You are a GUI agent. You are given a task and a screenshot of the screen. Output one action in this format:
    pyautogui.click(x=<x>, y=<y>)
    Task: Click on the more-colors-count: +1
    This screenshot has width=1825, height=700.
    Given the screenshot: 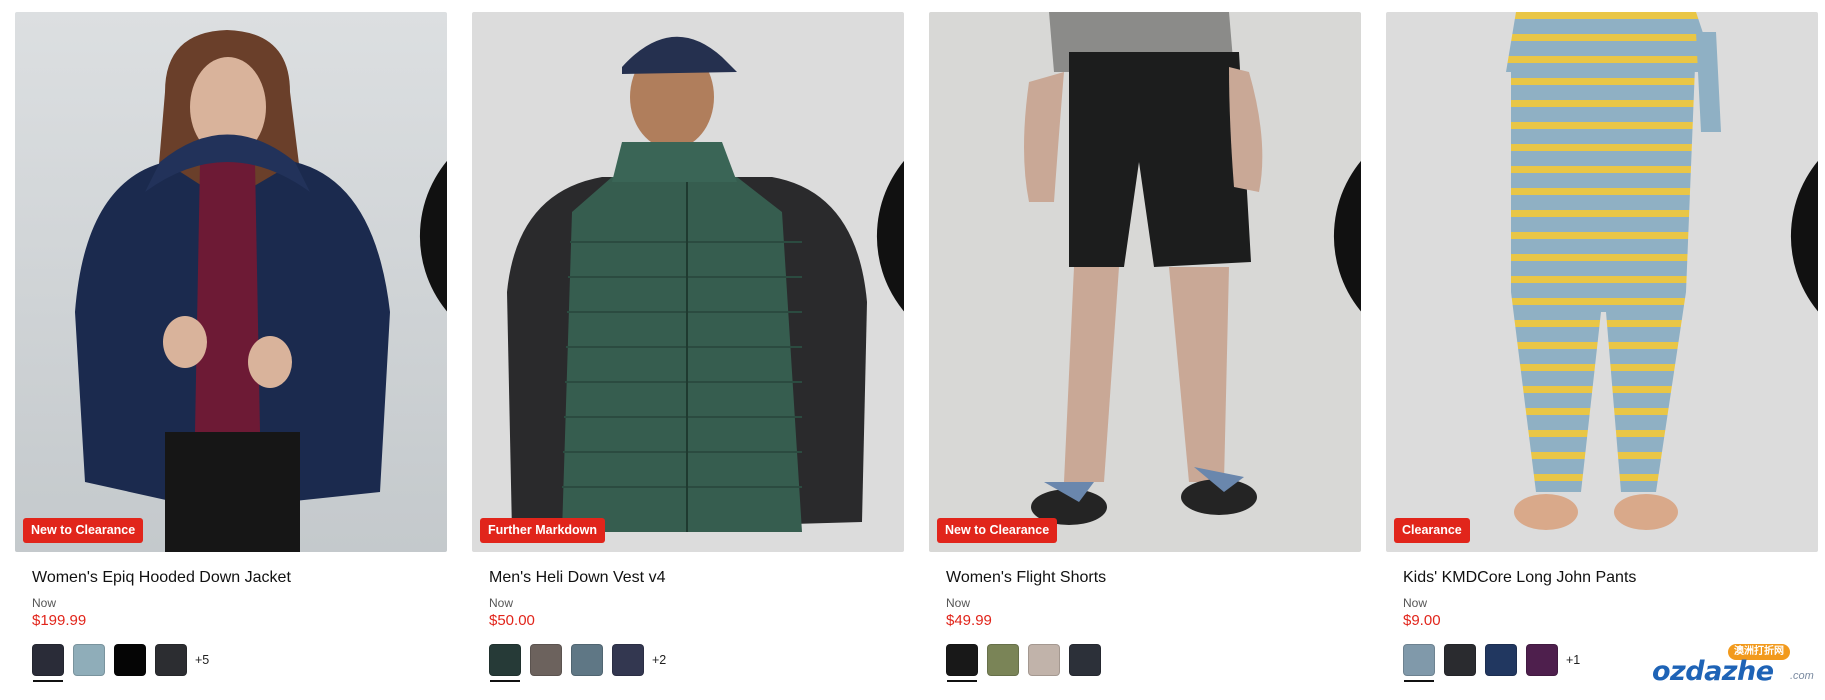 What is the action you would take?
    pyautogui.click(x=1573, y=660)
    